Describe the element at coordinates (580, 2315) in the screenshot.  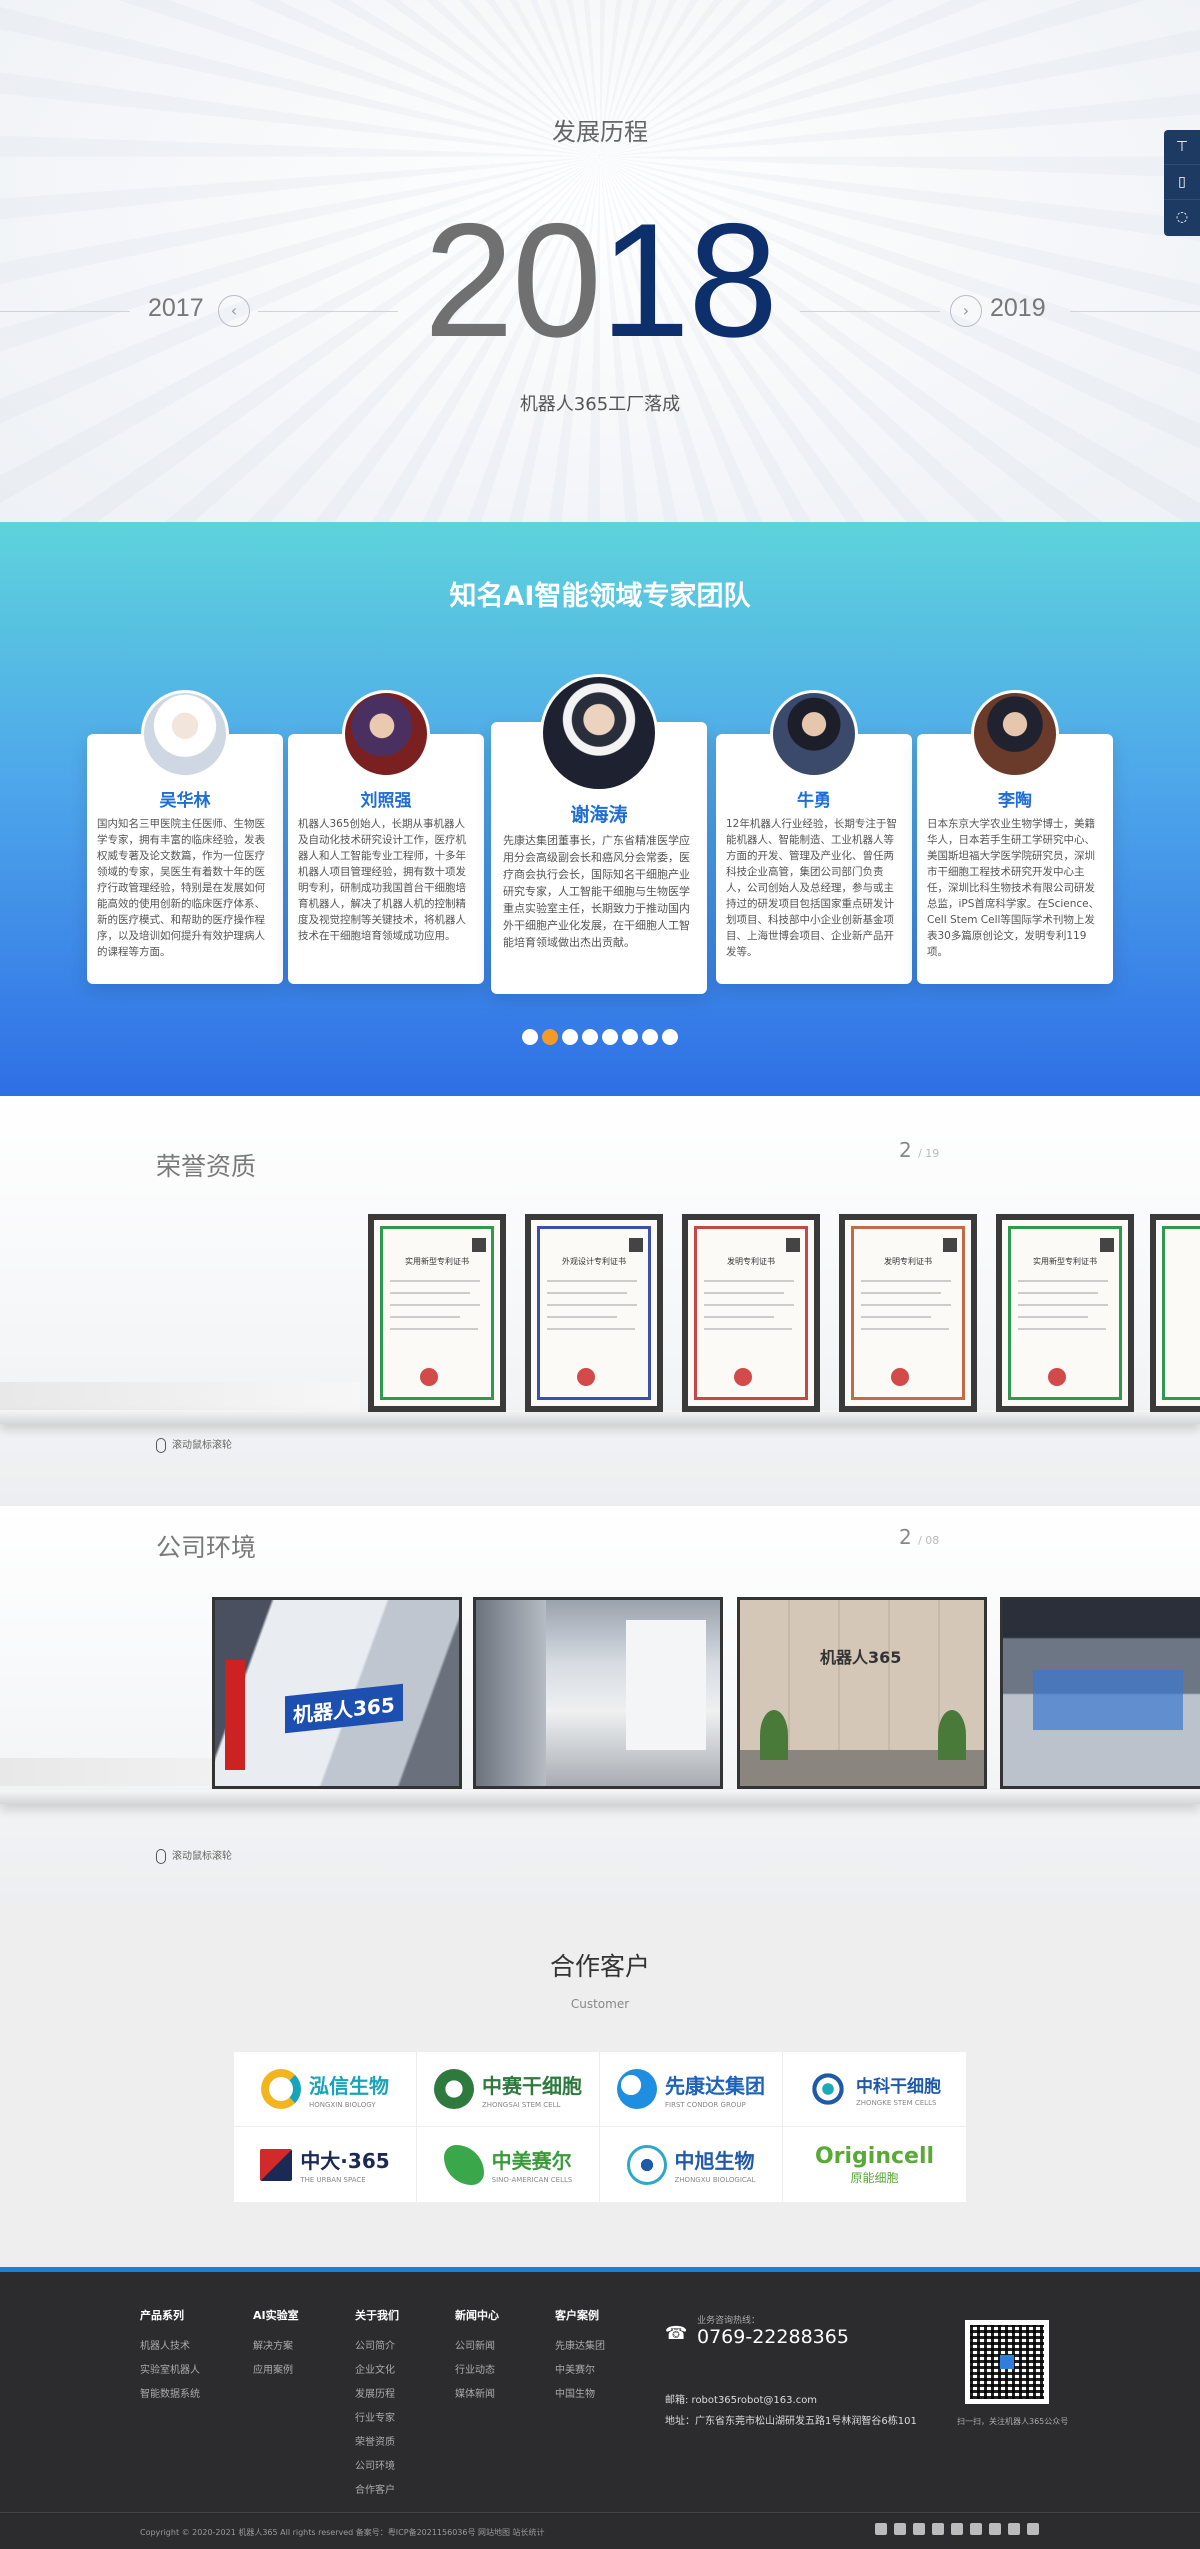
I see `footer-col-head: 客户案例` at that location.